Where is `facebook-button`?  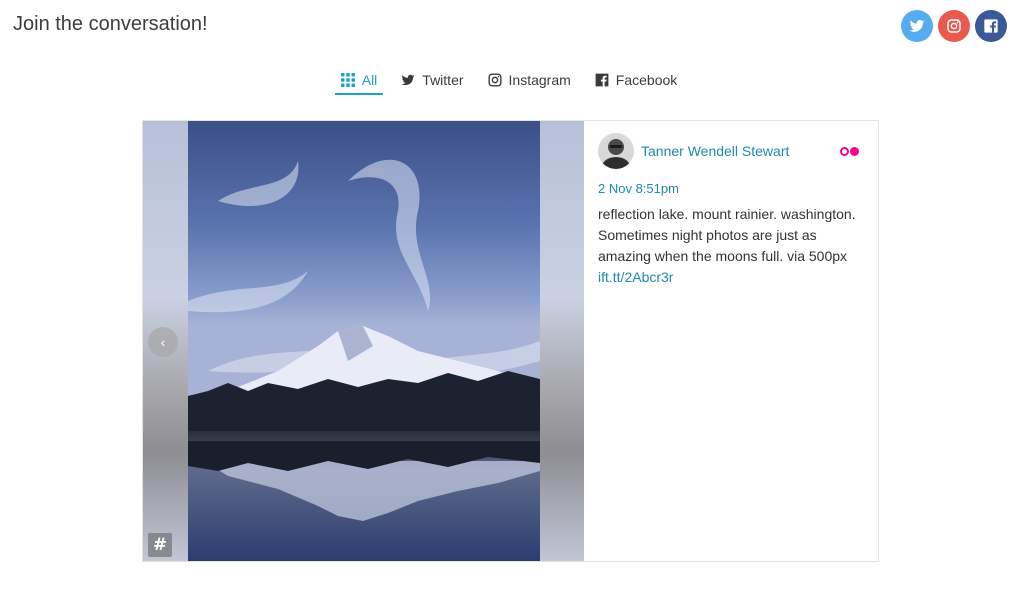
facebook-button is located at coordinates (991, 26).